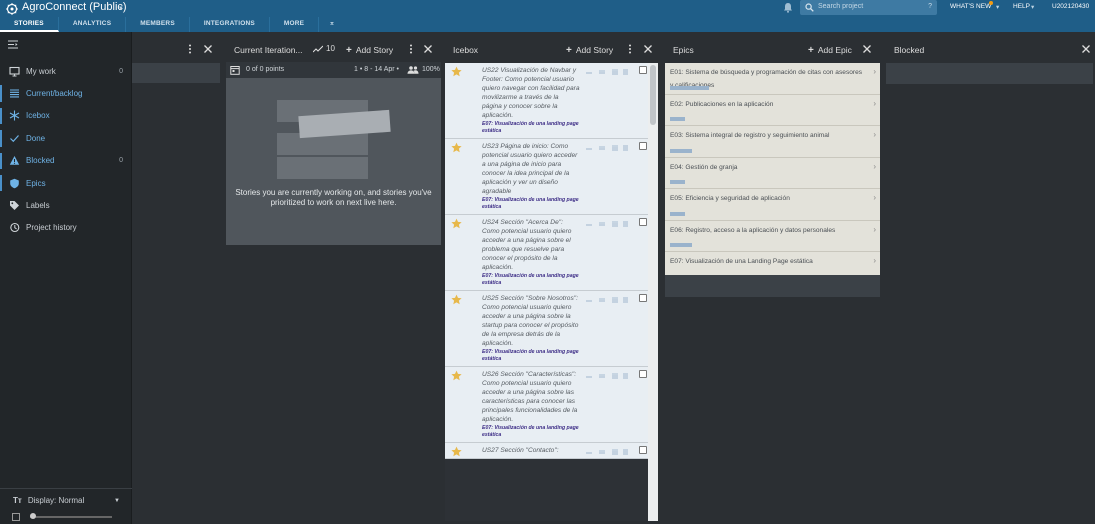  What do you see at coordinates (176, 62) in the screenshot?
I see `unnamed-panel` at bounding box center [176, 62].